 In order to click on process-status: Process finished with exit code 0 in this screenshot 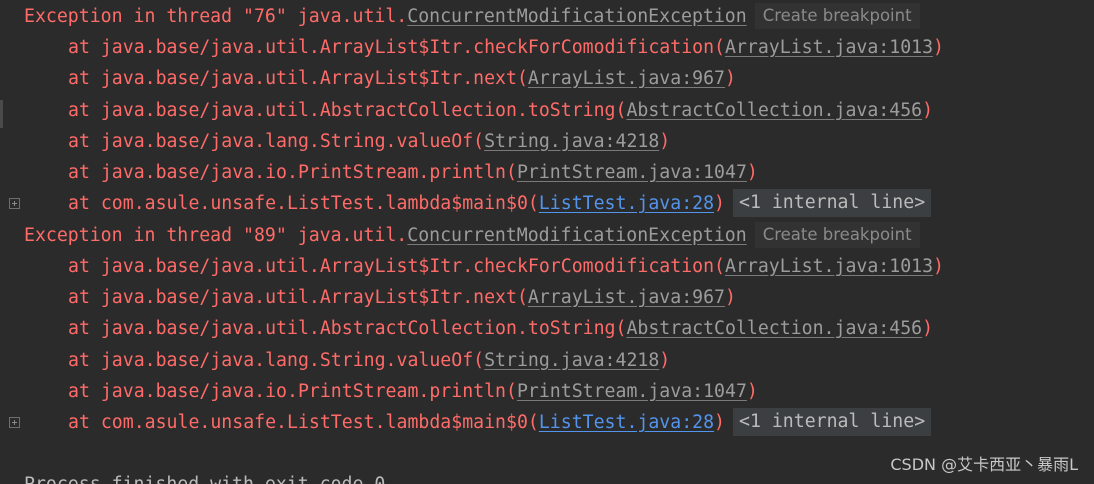, I will do `click(204, 476)`.